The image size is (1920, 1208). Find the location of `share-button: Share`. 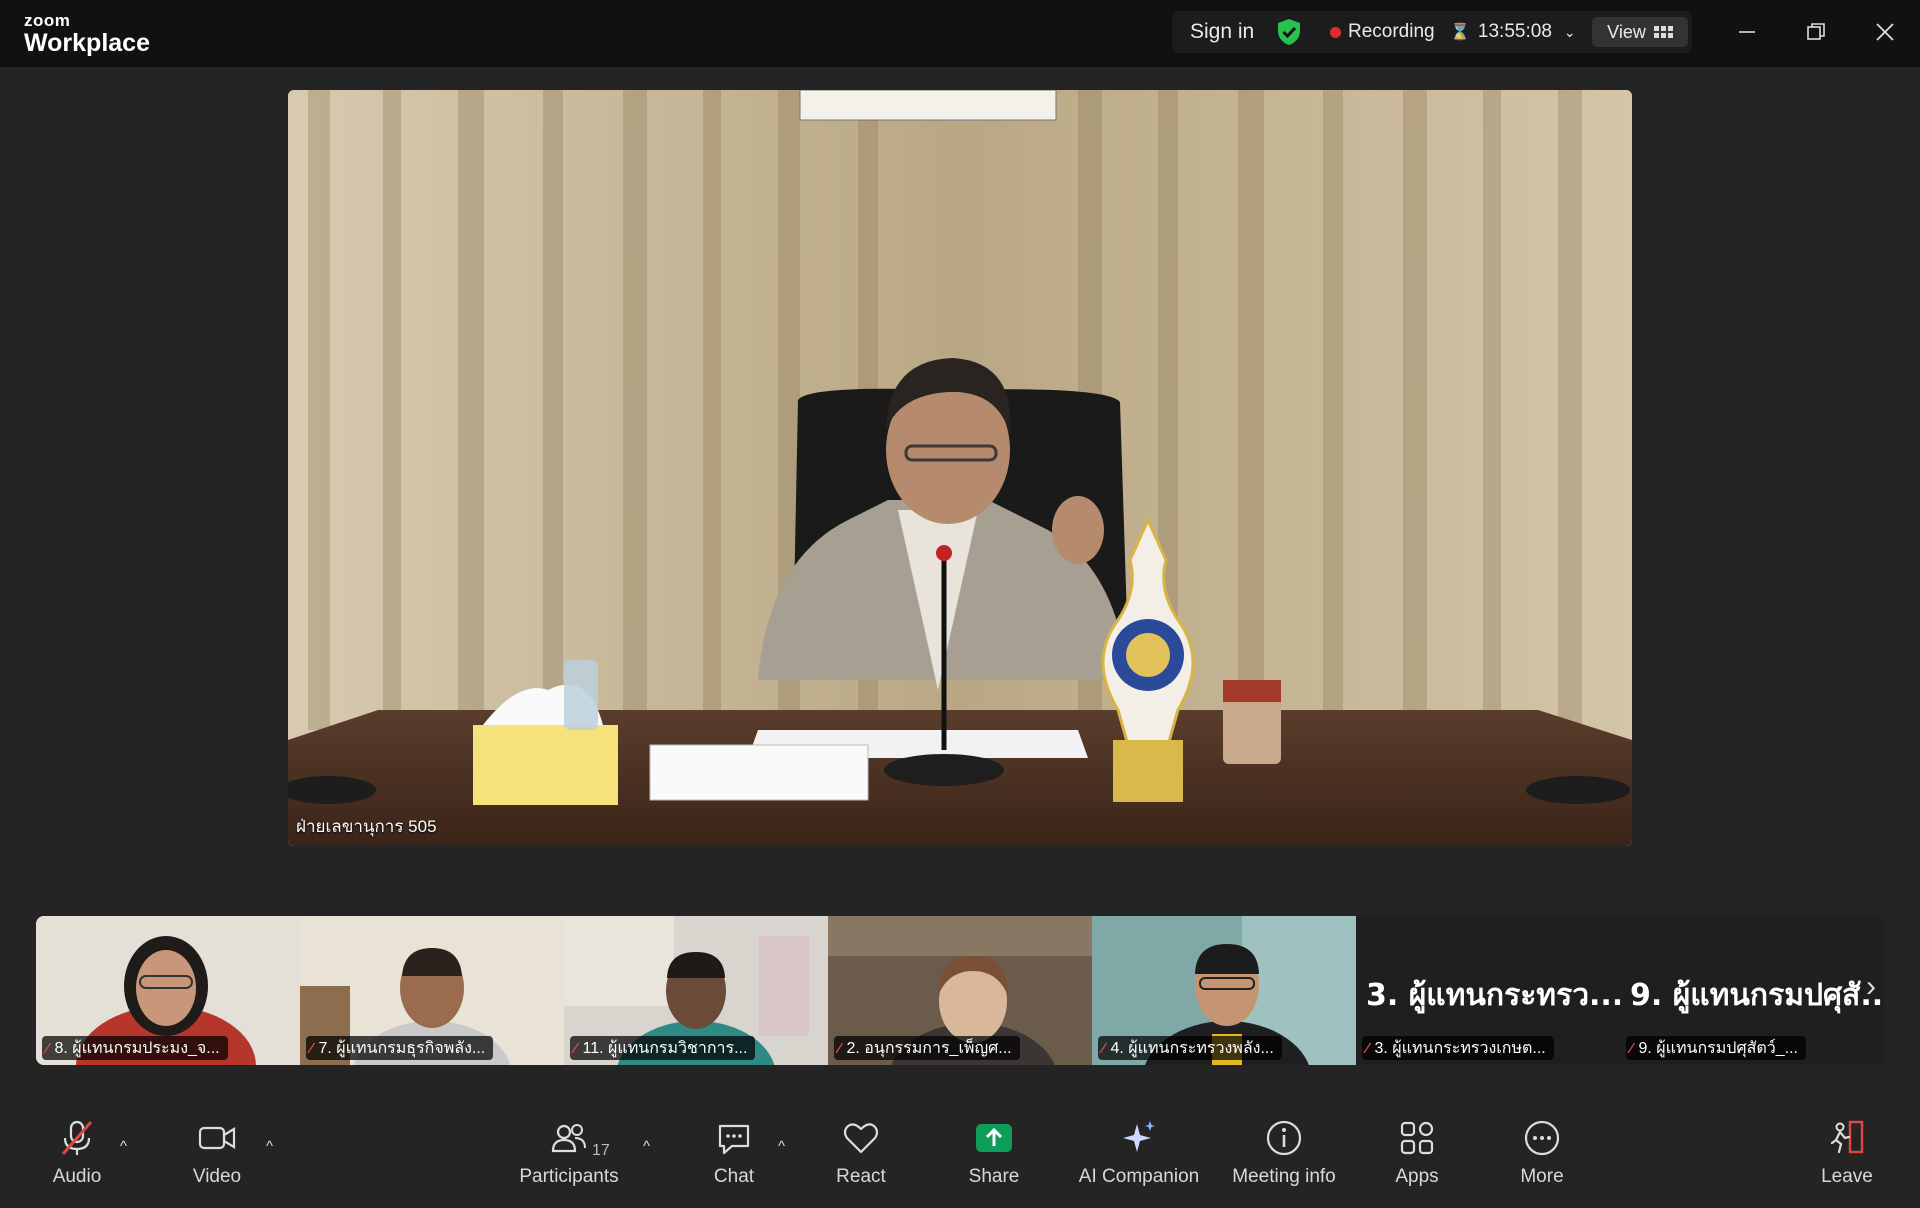

share-button: Share is located at coordinates (994, 1159).